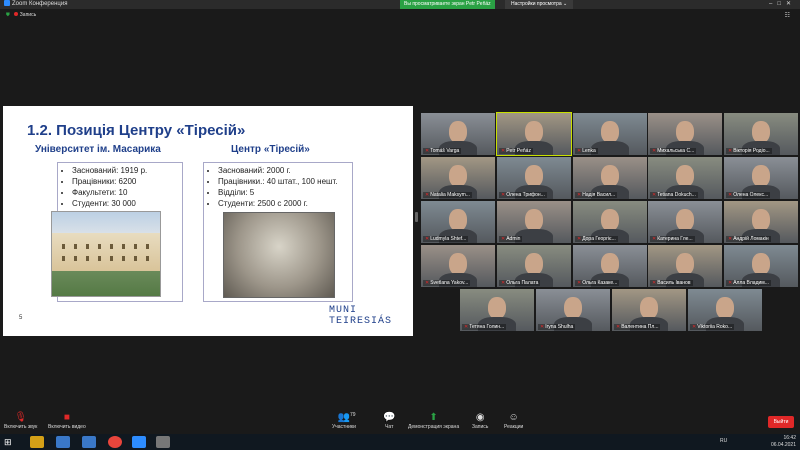 This screenshot has width=800, height=450. Describe the element at coordinates (20, 421) in the screenshot. I see `mute-button: 🎙 Включить звук` at that location.